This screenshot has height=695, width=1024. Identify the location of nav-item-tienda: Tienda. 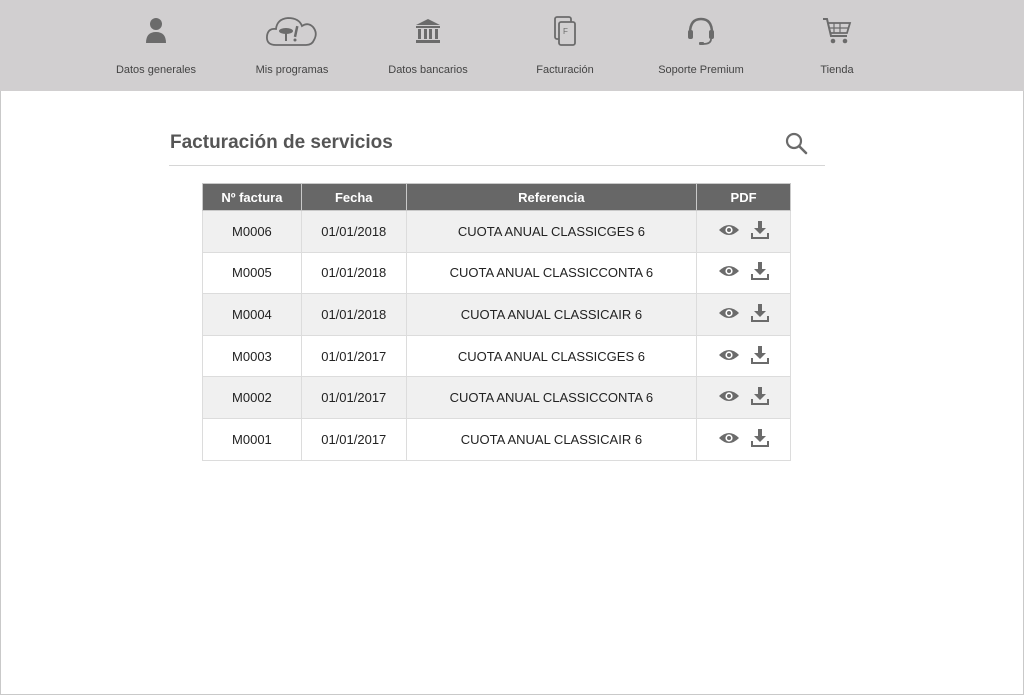
(837, 45).